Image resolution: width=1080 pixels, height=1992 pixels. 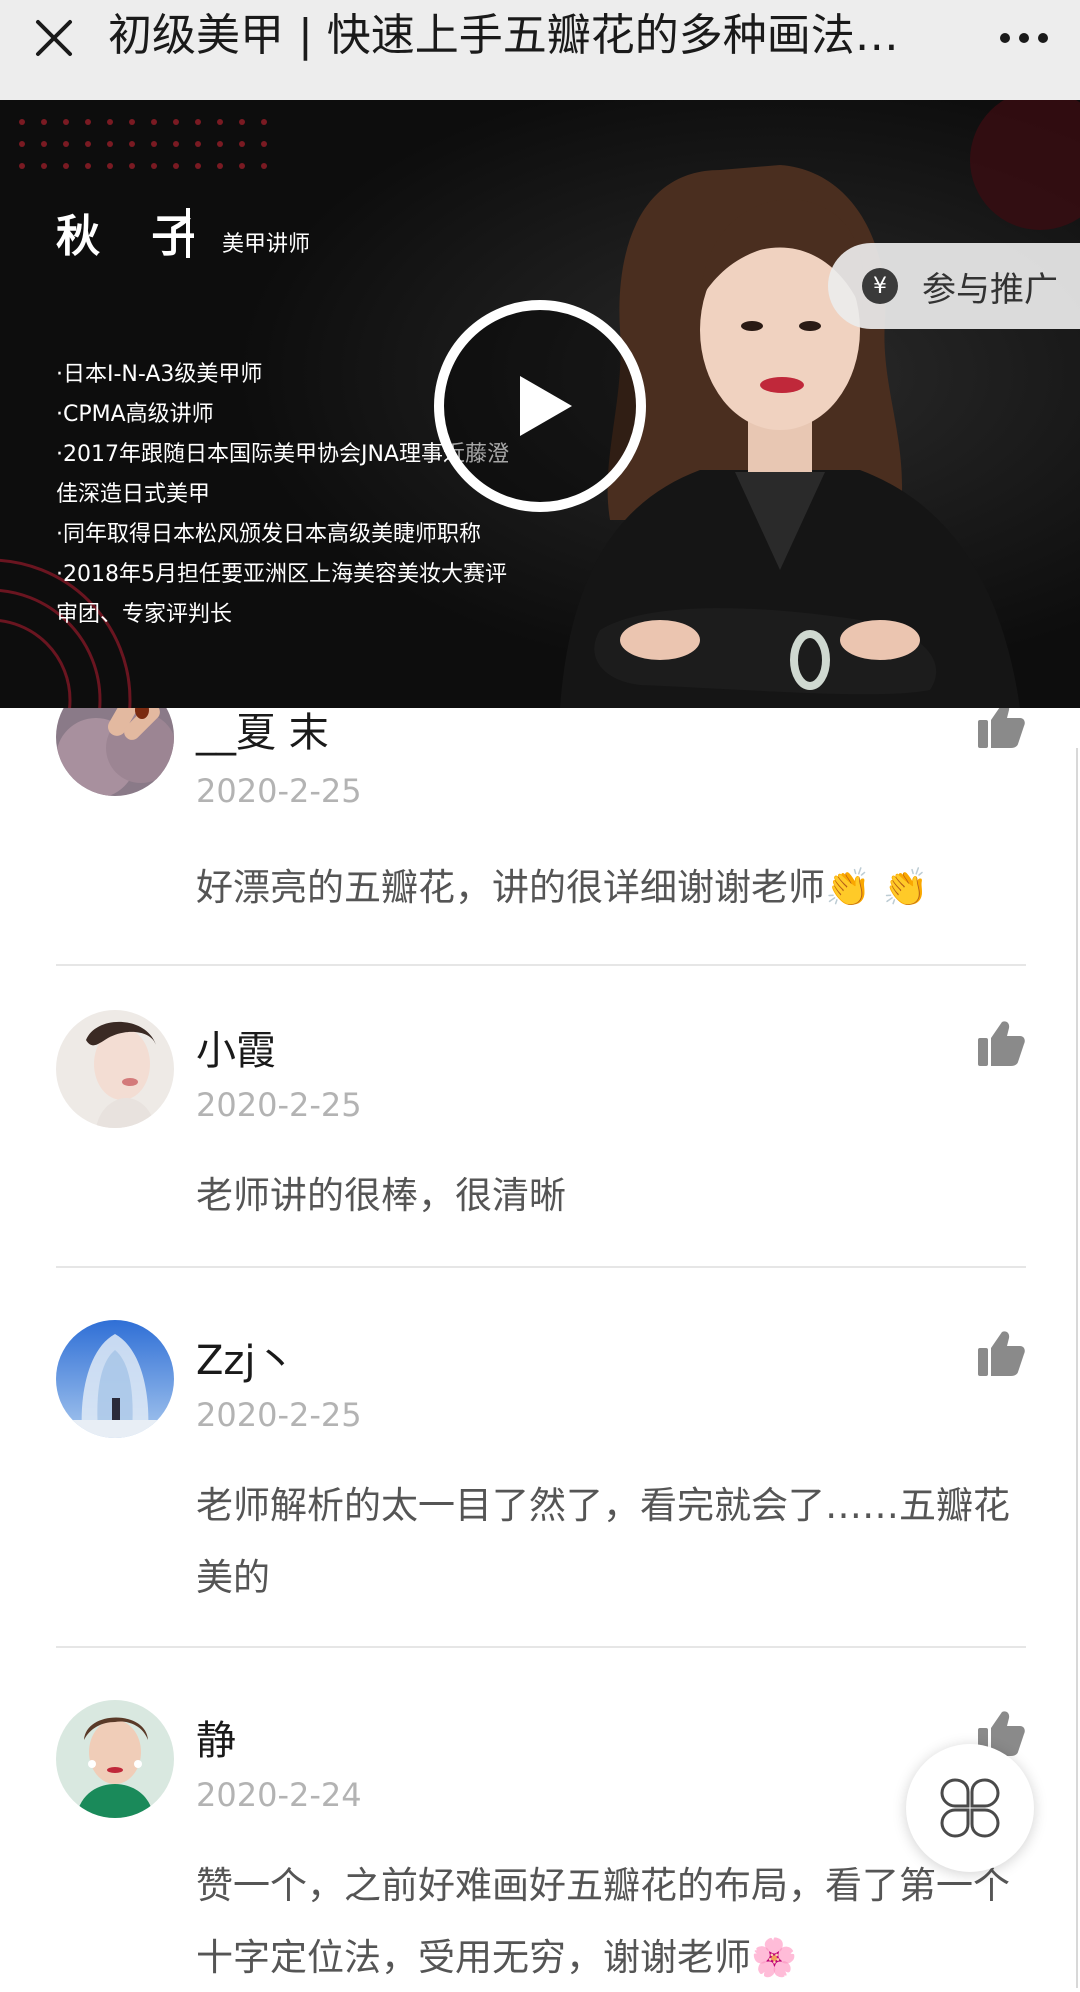 I want to click on comment-date: 2020-2-24, so click(x=279, y=1795).